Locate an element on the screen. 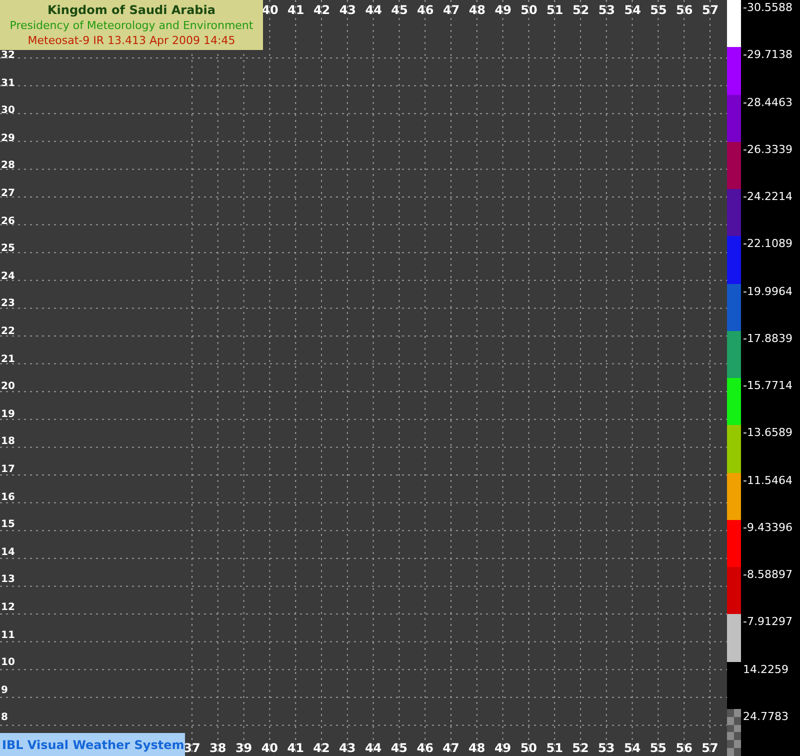 This screenshot has width=800, height=756. latitude-label: 11 is located at coordinates (8, 635).